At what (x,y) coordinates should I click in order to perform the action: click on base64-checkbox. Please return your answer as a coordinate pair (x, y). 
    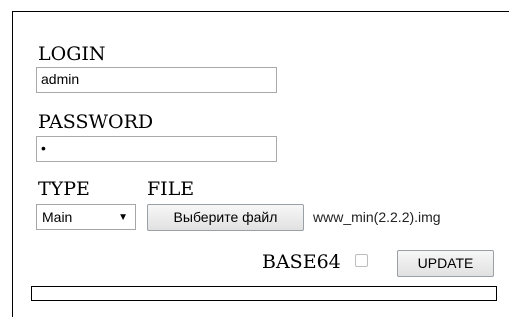
    Looking at the image, I should click on (361, 260).